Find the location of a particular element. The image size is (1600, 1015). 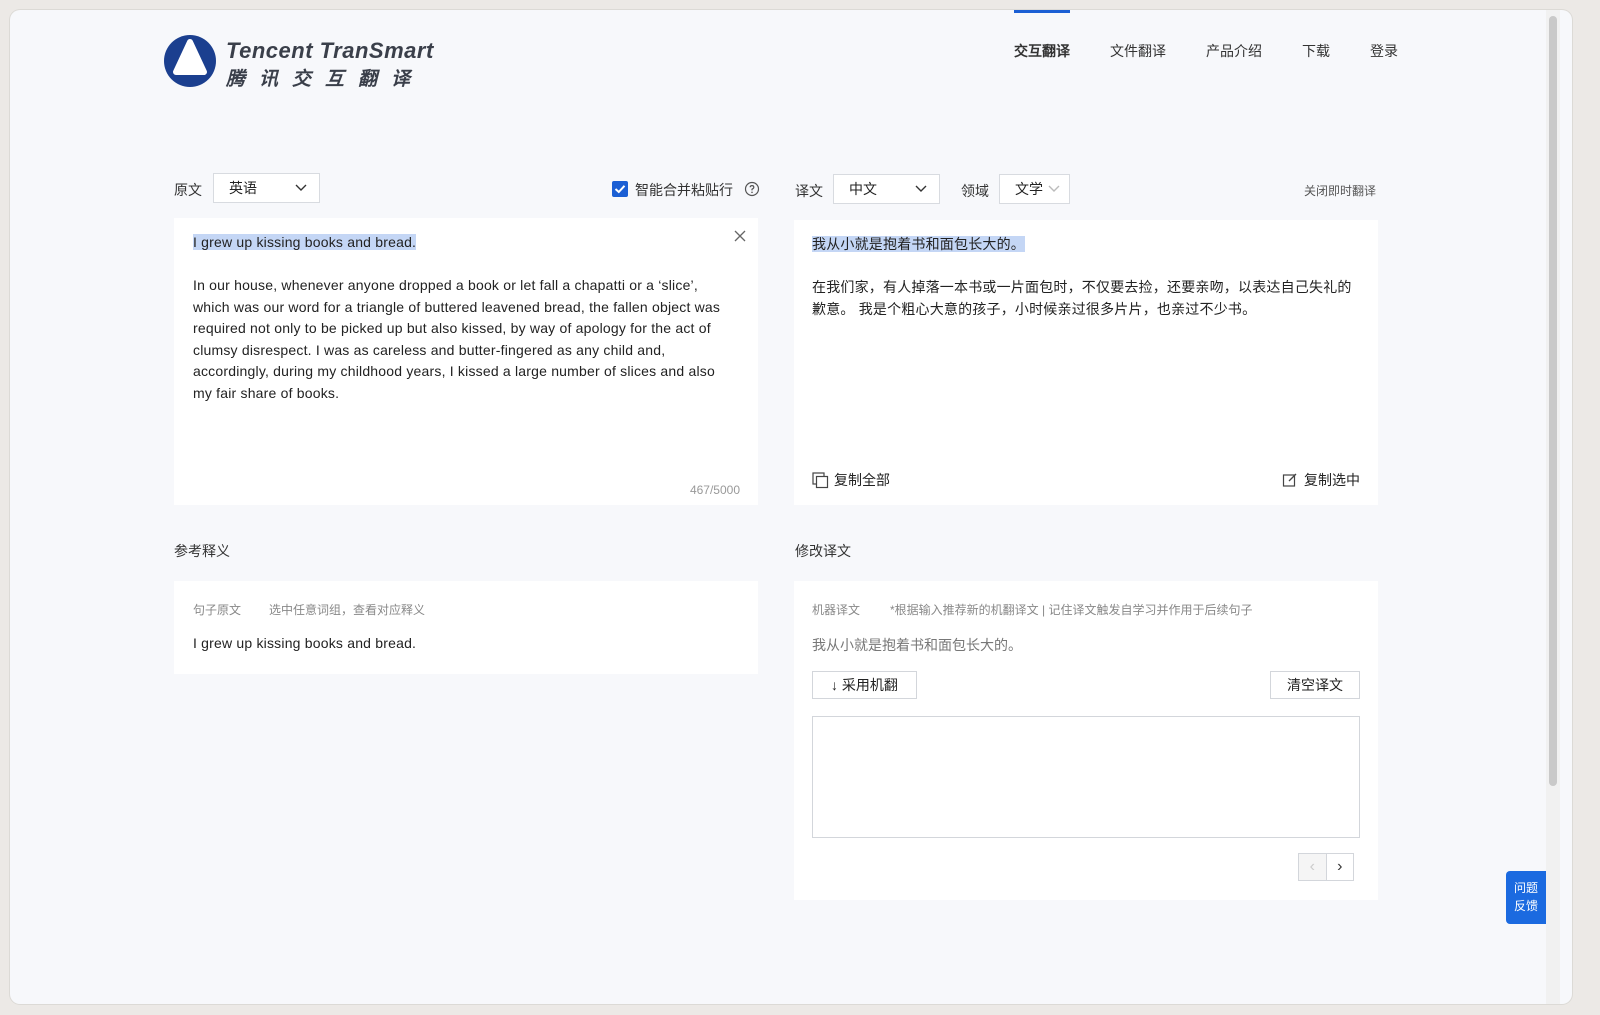

check-icon is located at coordinates (620, 189).